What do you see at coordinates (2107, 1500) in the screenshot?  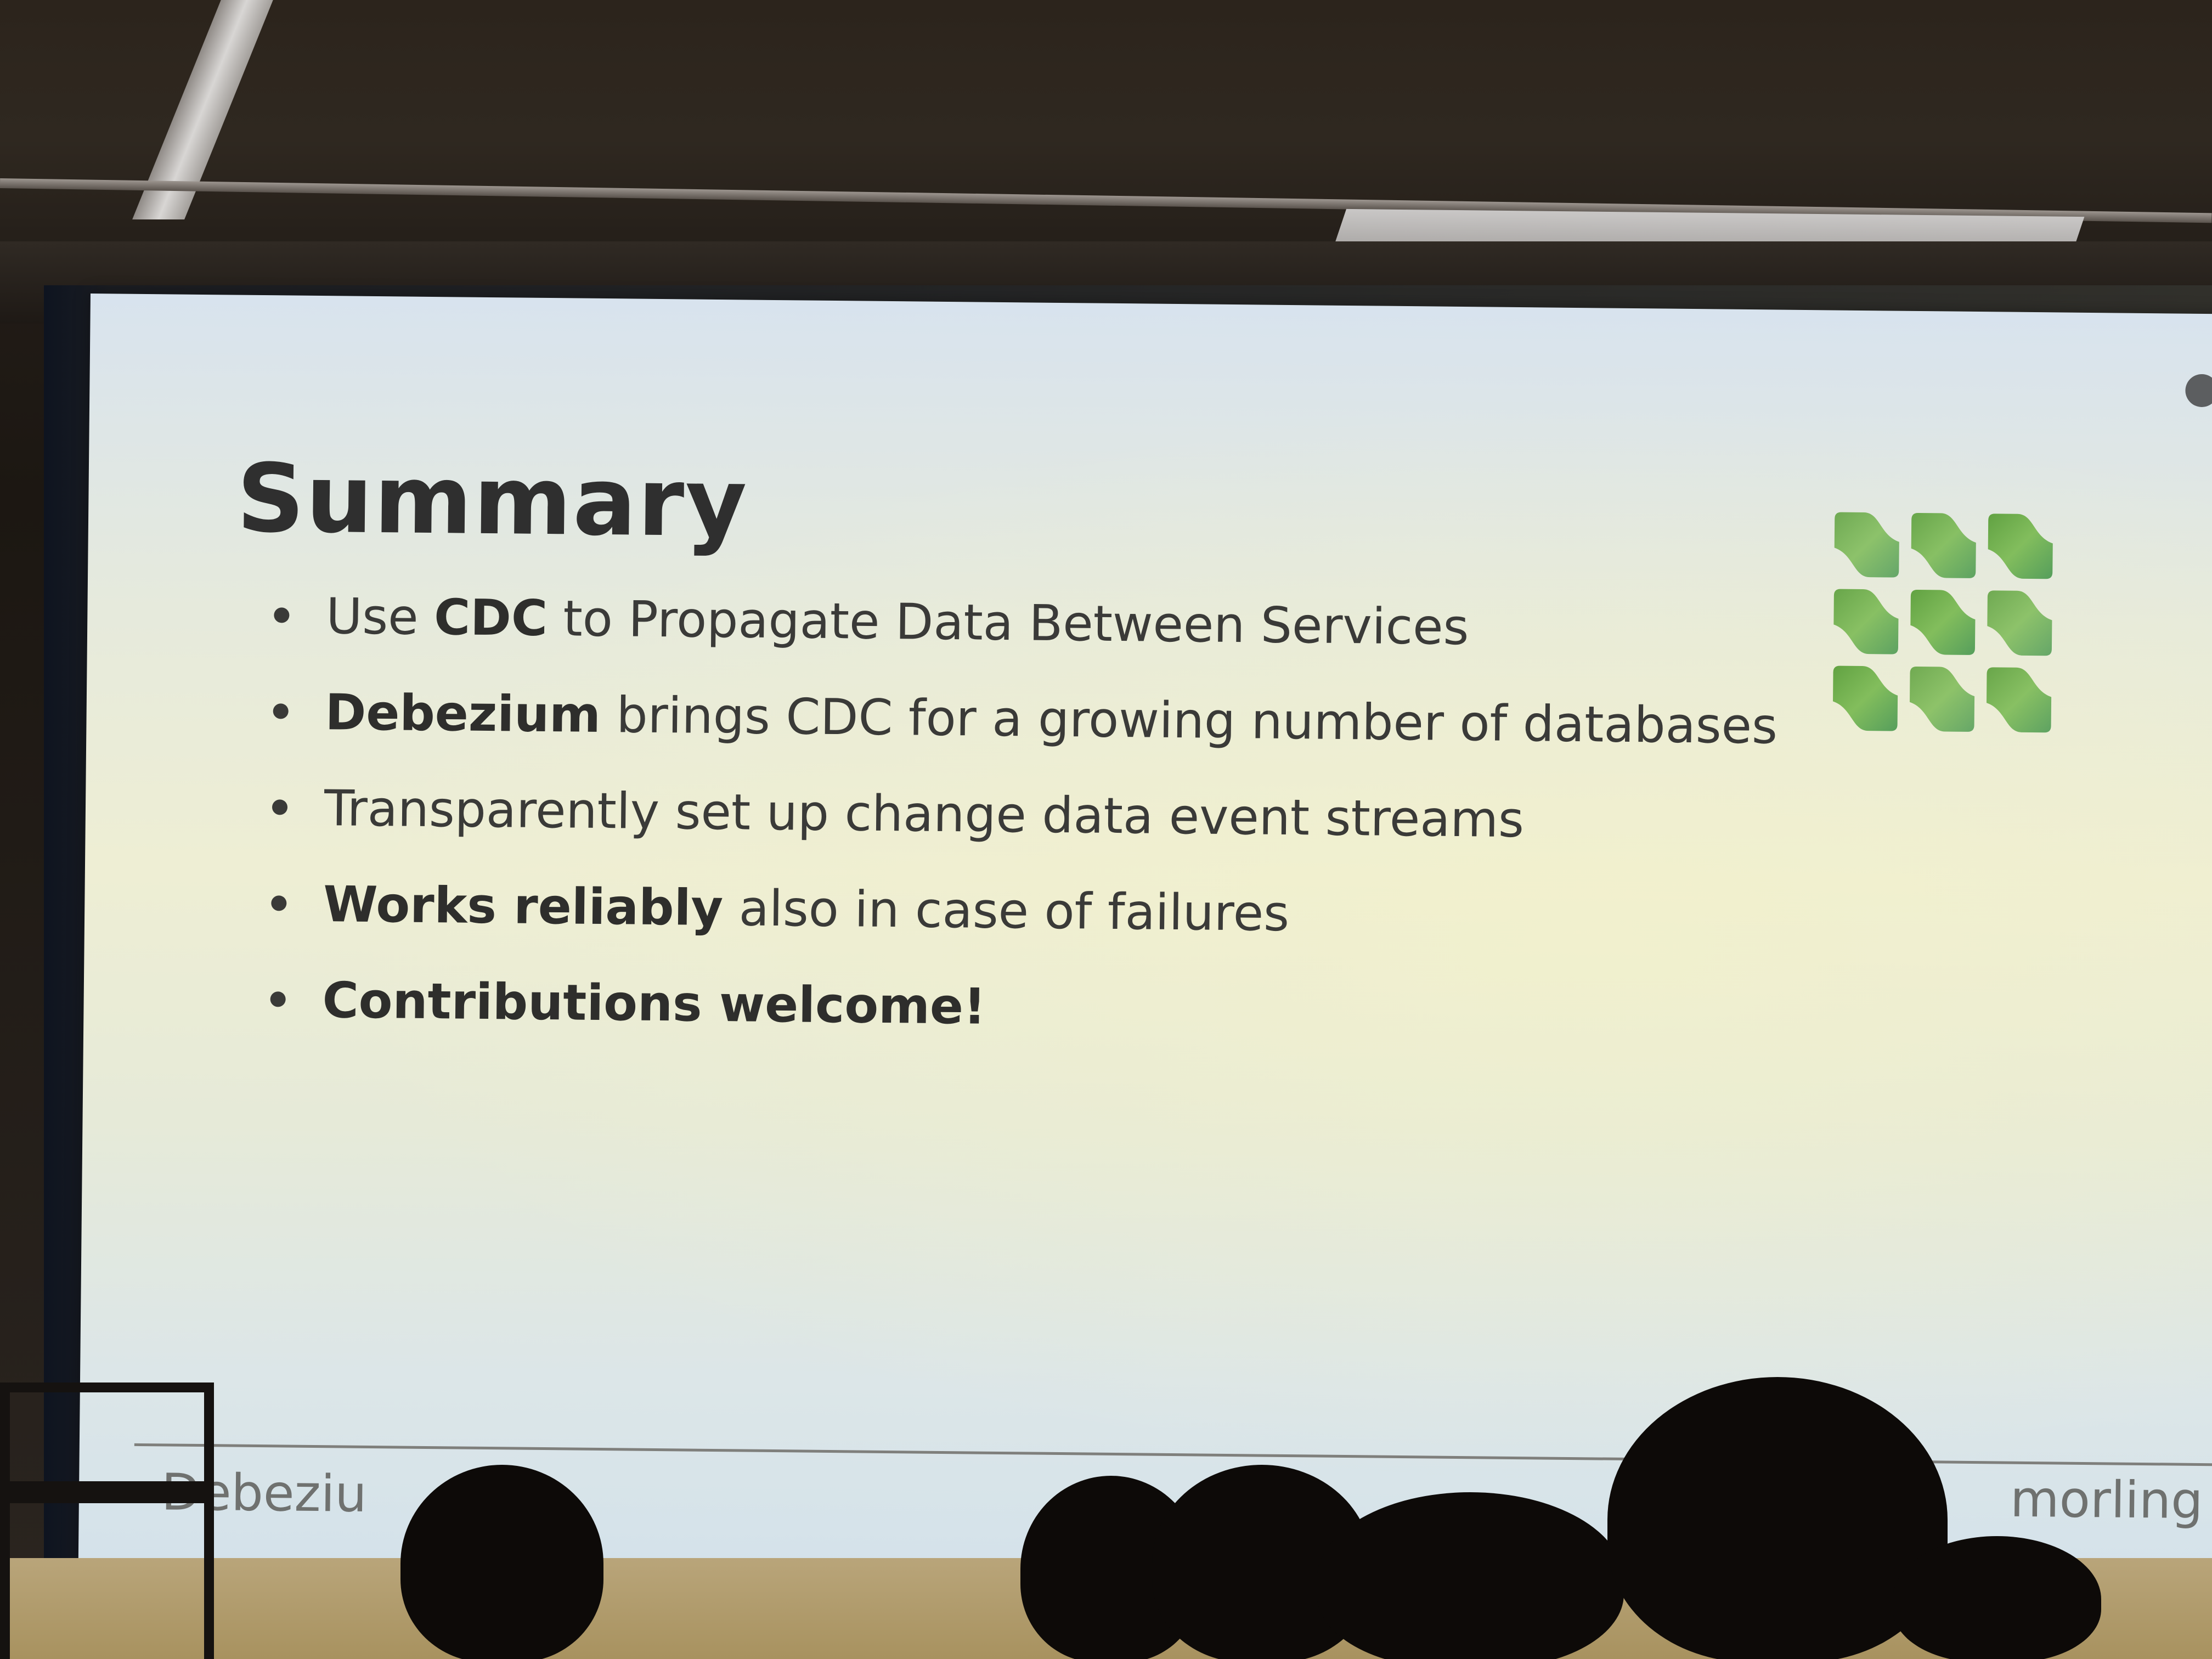 I see `footer-right-text: morling` at bounding box center [2107, 1500].